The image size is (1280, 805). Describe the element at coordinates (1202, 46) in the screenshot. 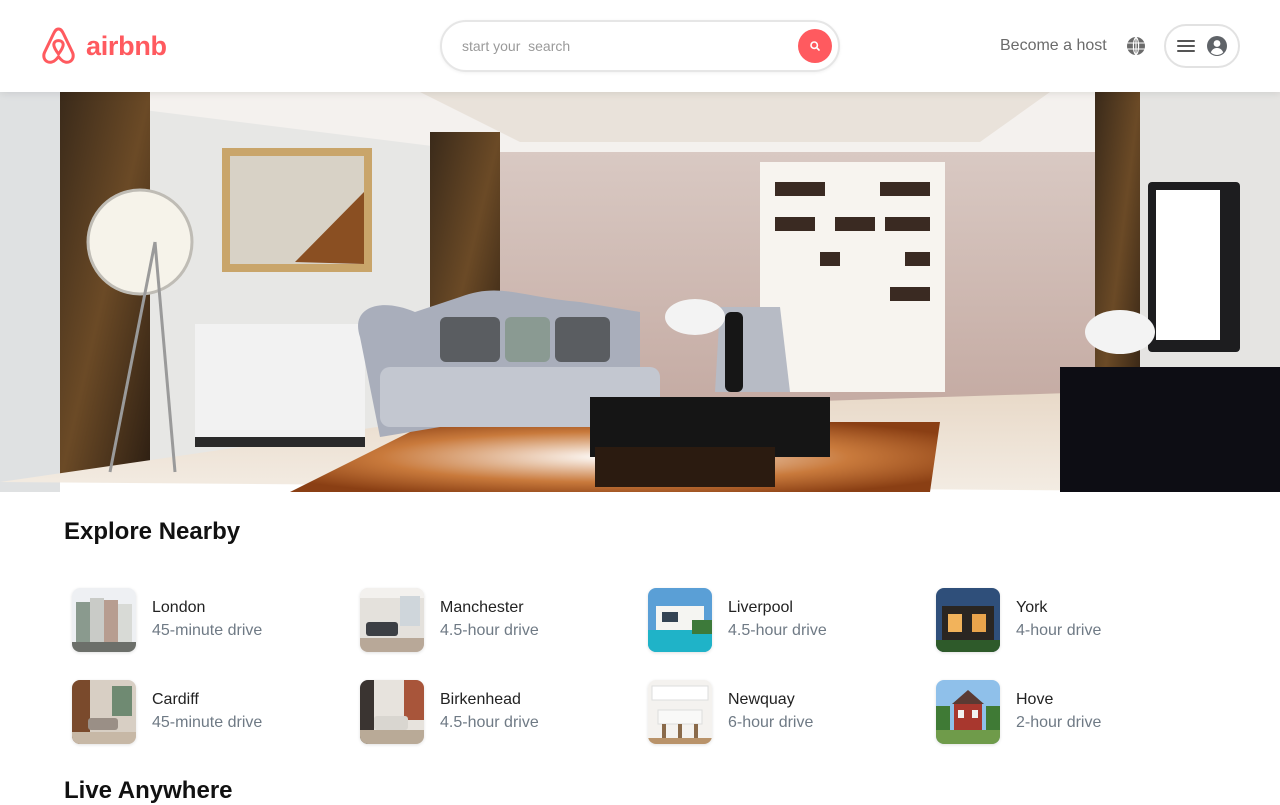

I see `user-menu-button` at that location.